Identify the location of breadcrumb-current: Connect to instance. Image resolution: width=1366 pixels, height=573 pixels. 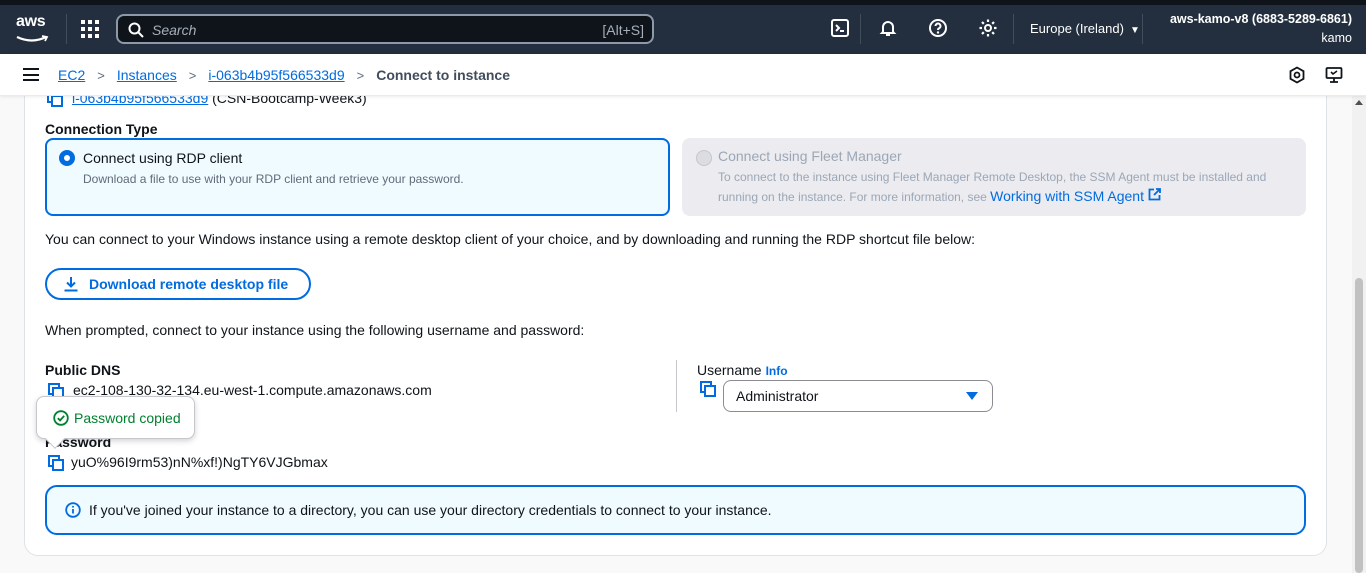
(443, 75).